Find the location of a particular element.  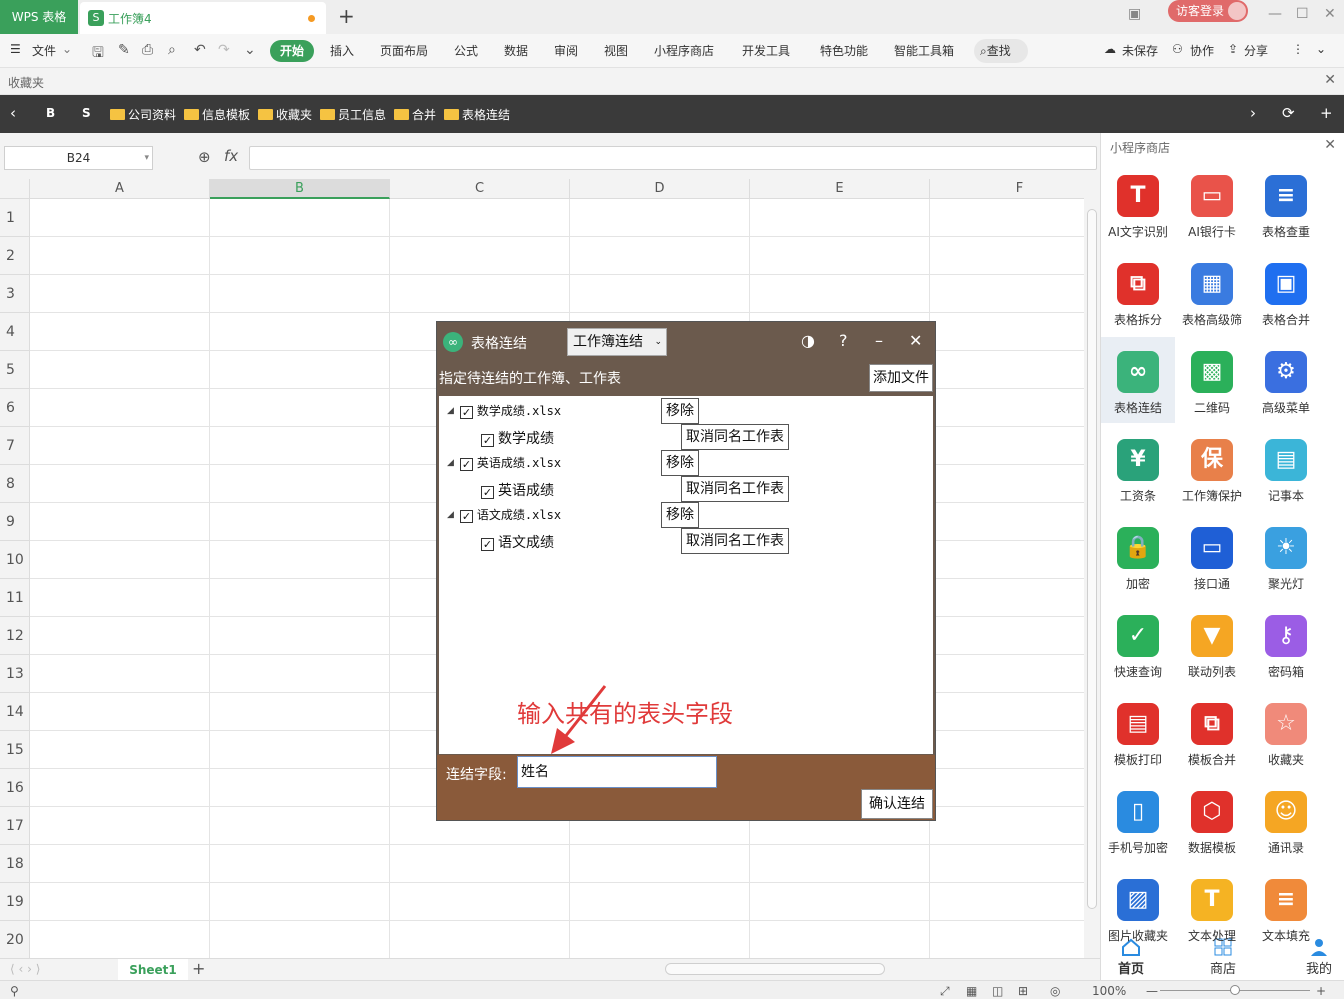

bookmark-folder: 员工信息 is located at coordinates (353, 114).